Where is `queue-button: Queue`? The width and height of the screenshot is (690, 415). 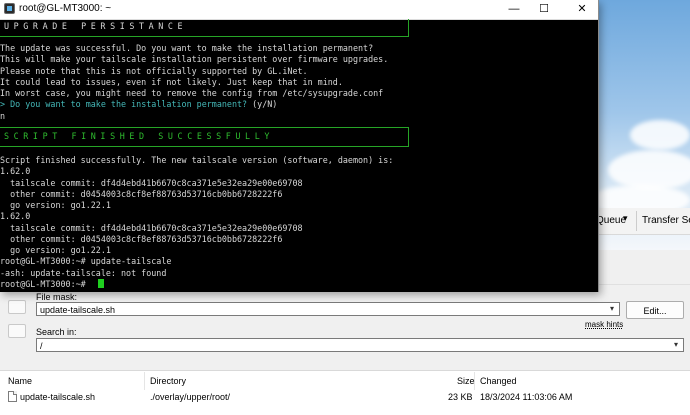 queue-button: Queue is located at coordinates (611, 220).